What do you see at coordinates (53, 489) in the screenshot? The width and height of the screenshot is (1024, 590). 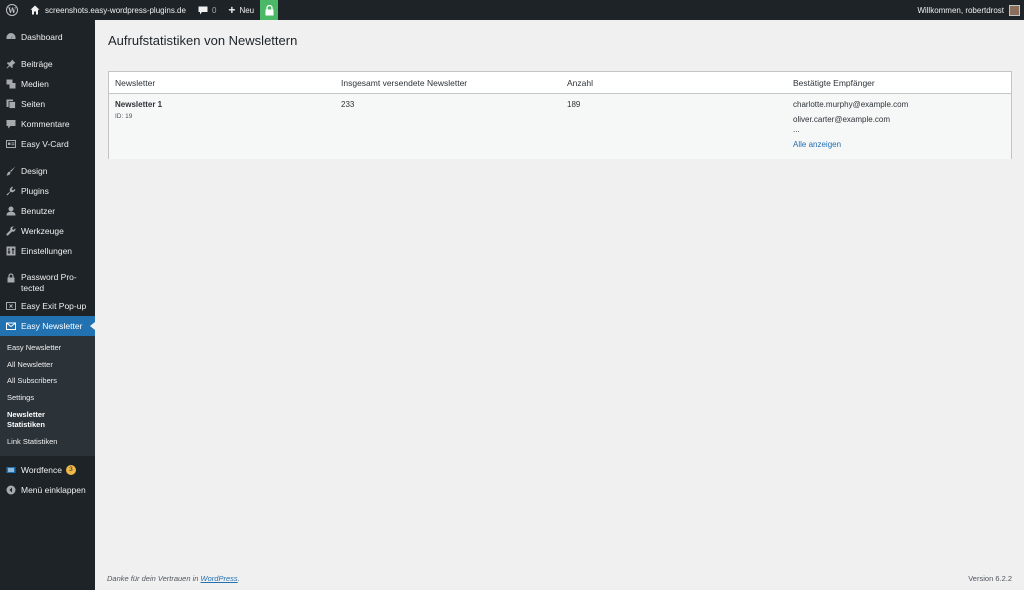 I see `sidebar-item-label: Menü einklappen` at bounding box center [53, 489].